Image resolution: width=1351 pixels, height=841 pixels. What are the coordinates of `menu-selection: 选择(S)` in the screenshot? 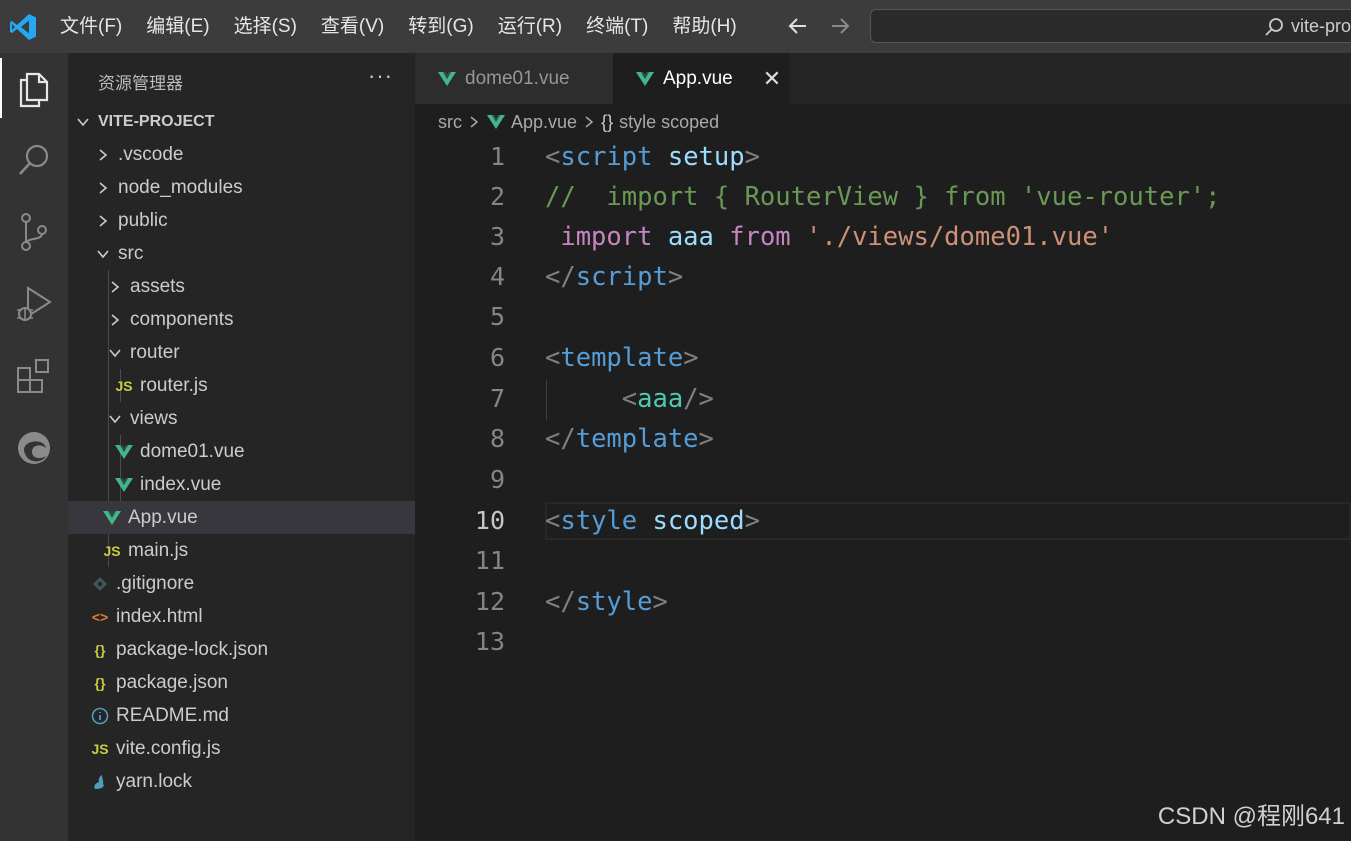 It's located at (265, 27).